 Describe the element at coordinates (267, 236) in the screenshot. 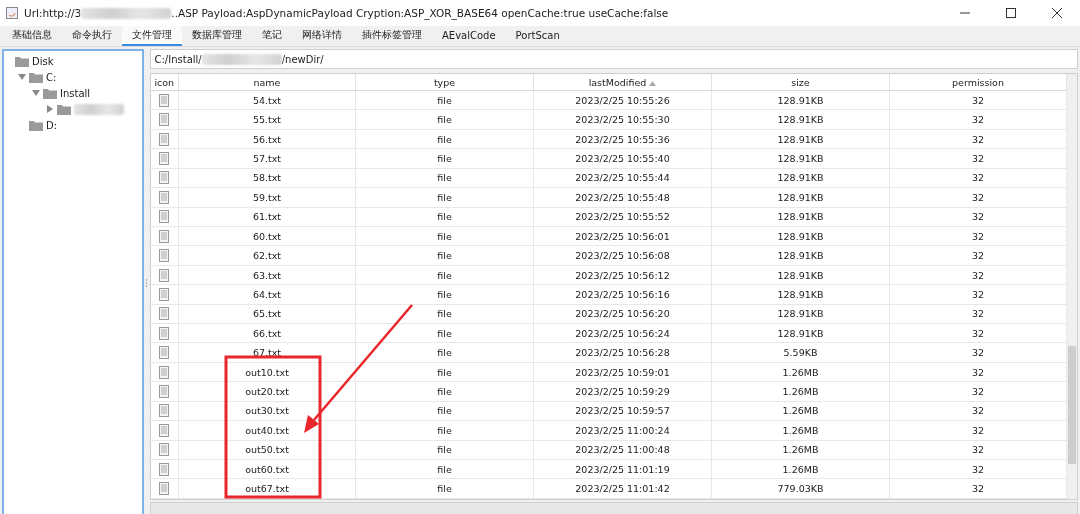

I see `table-cell: 60.txt` at that location.